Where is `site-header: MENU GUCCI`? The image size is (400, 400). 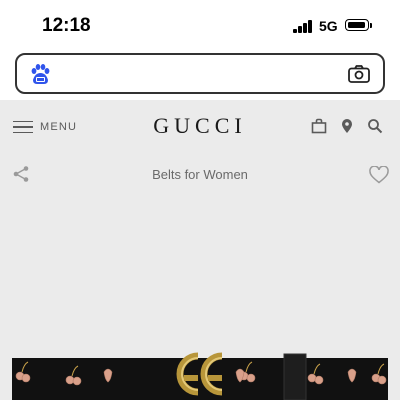
site-header: MENU GUCCI is located at coordinates (200, 126).